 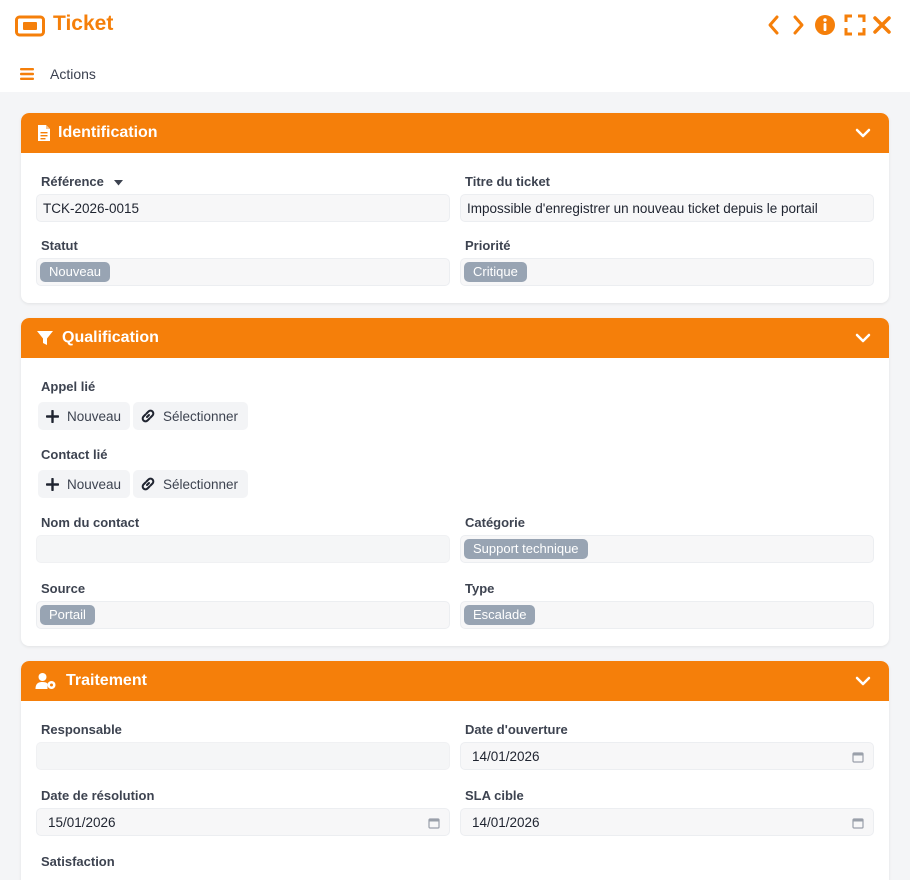 What do you see at coordinates (118, 182) in the screenshot?
I see `caret-down-icon` at bounding box center [118, 182].